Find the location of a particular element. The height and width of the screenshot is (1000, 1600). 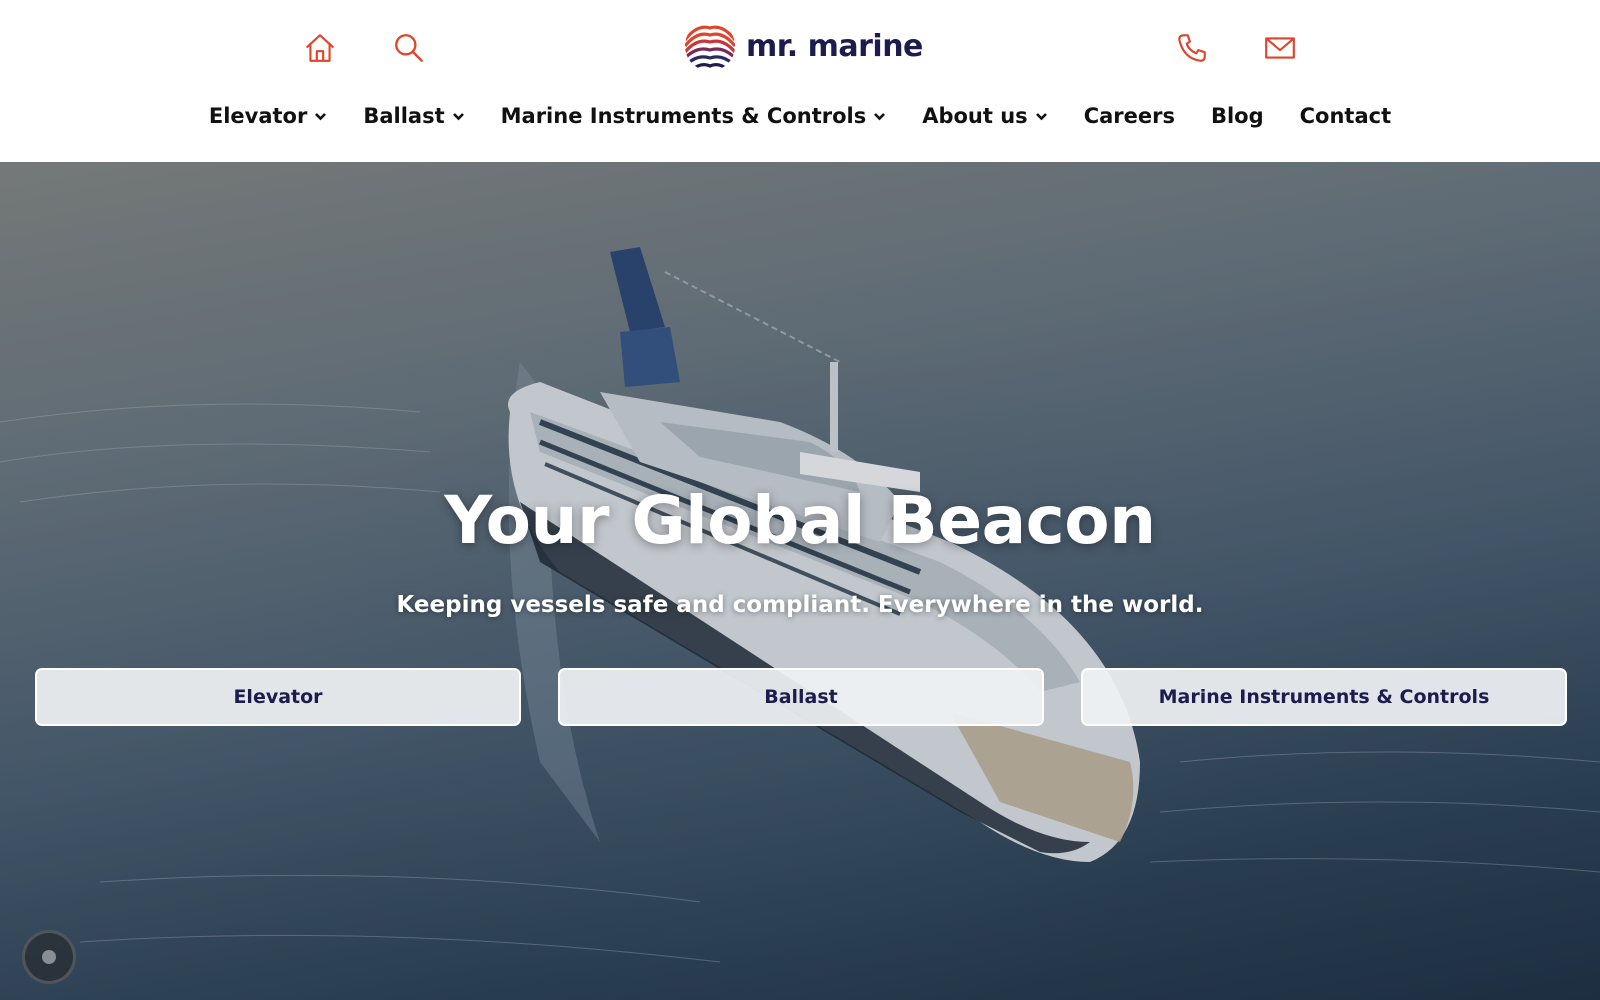

nav-item-label: Careers is located at coordinates (1129, 116).